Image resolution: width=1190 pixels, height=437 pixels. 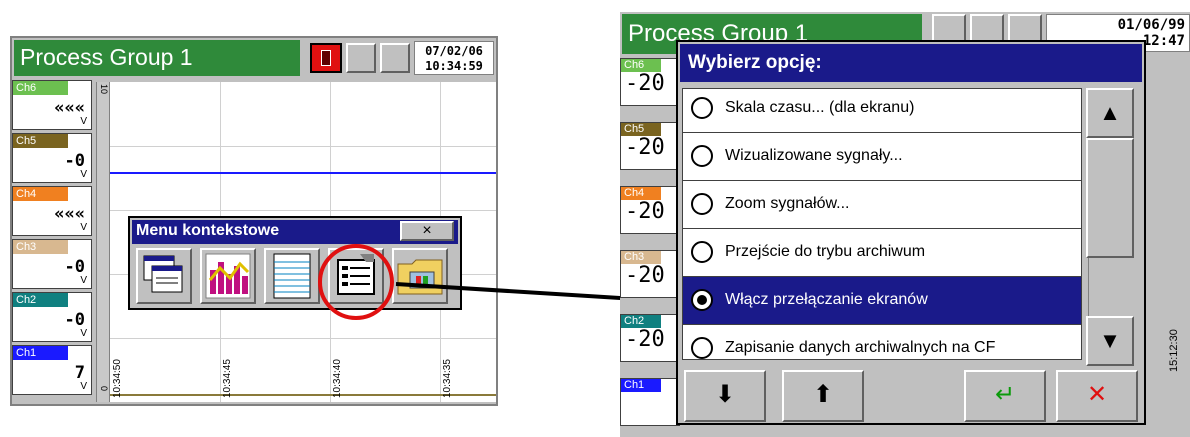 I want to click on time-axis-label: 10:34:45, so click(x=227, y=378).